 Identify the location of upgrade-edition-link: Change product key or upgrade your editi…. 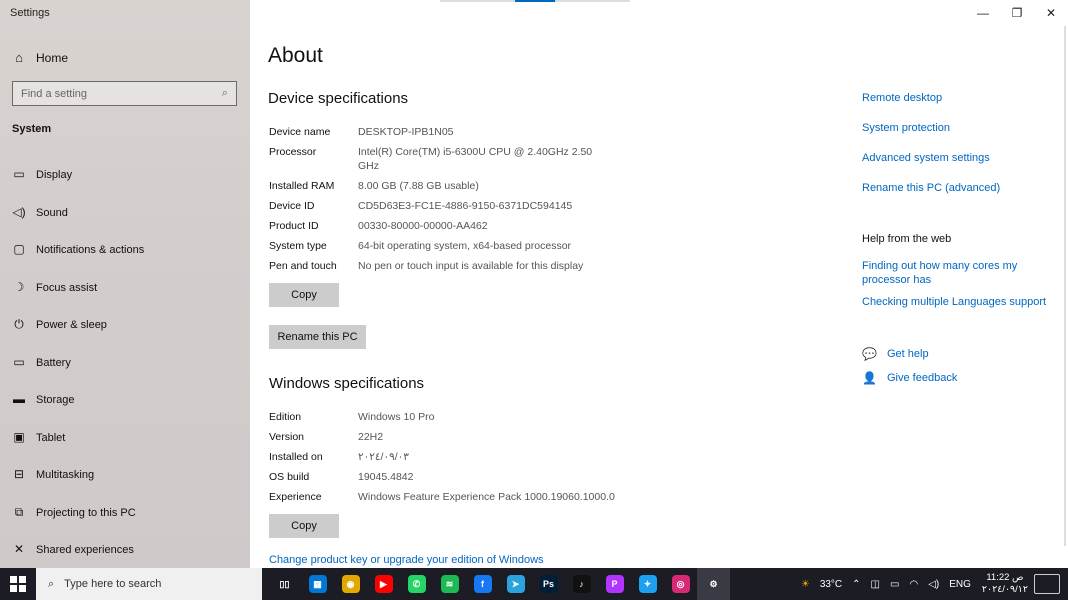
(406, 560).